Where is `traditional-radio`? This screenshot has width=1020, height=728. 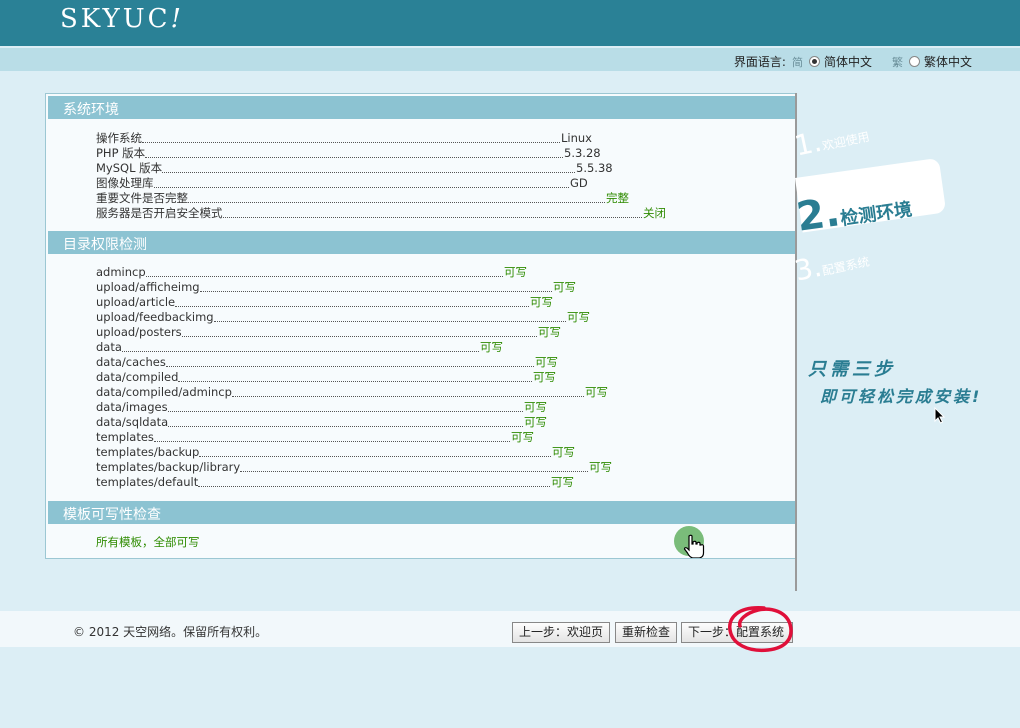
traditional-radio is located at coordinates (914, 61).